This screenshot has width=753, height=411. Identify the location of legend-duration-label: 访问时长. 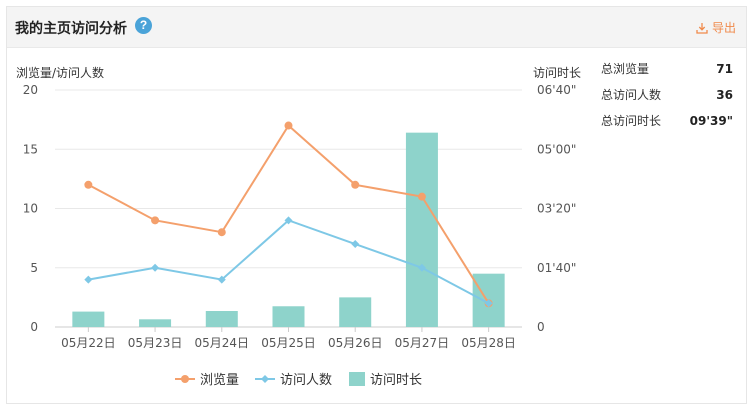
(396, 380).